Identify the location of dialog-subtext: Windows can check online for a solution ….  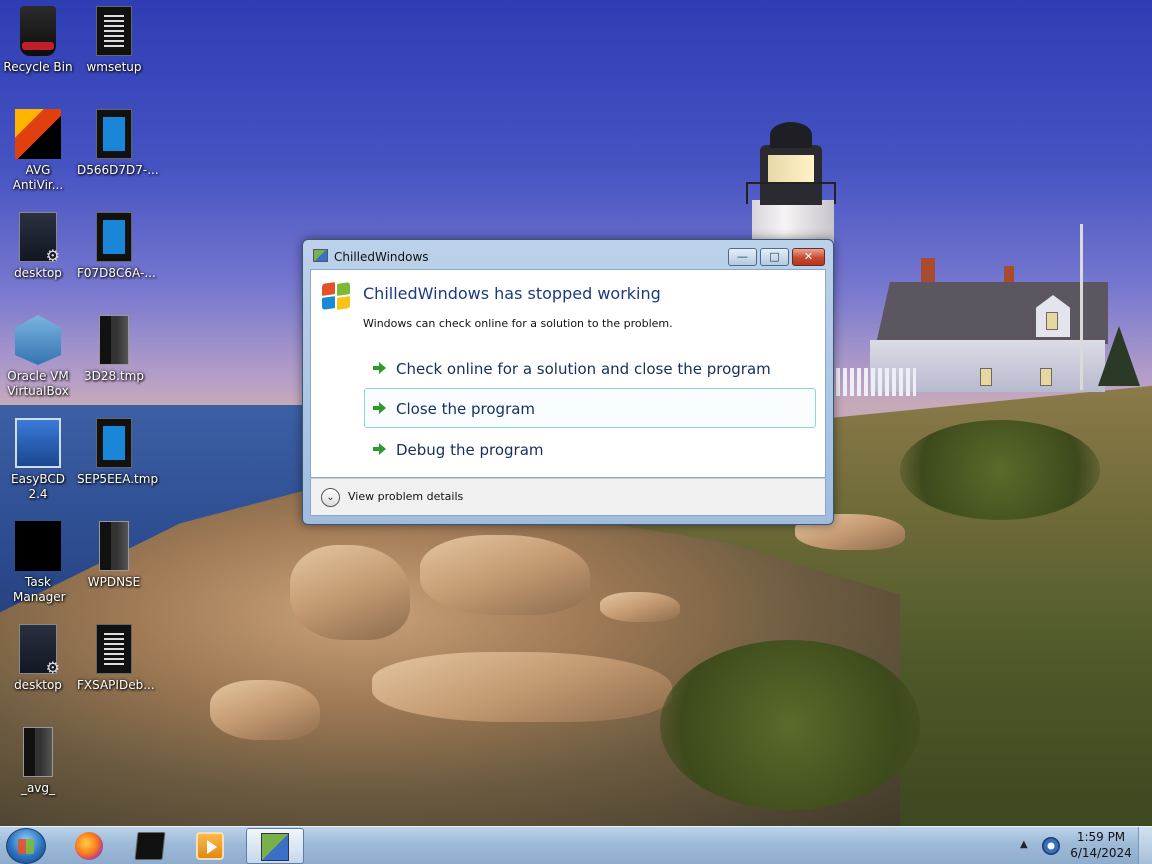
(518, 323).